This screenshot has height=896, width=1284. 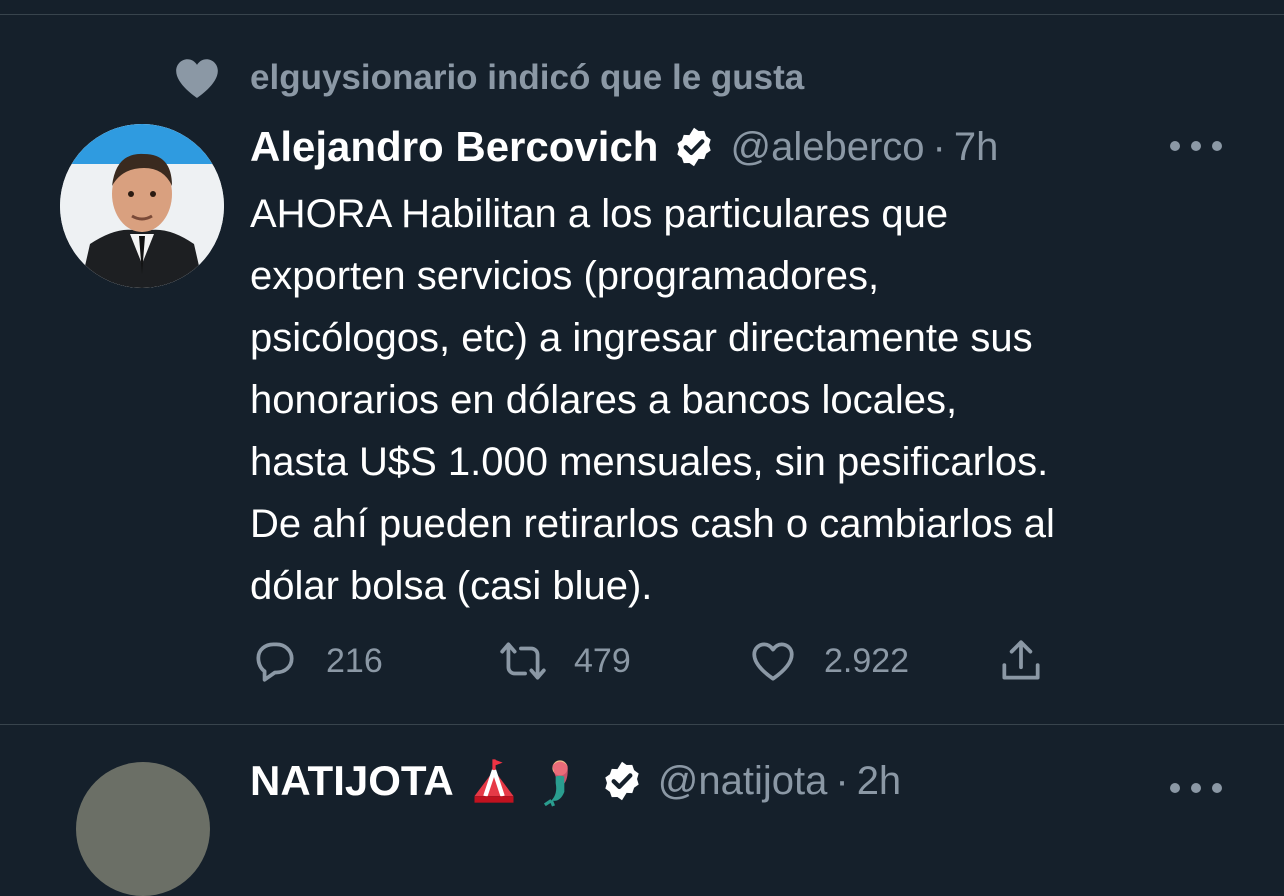 I want to click on reply-button: 216, so click(x=316, y=661).